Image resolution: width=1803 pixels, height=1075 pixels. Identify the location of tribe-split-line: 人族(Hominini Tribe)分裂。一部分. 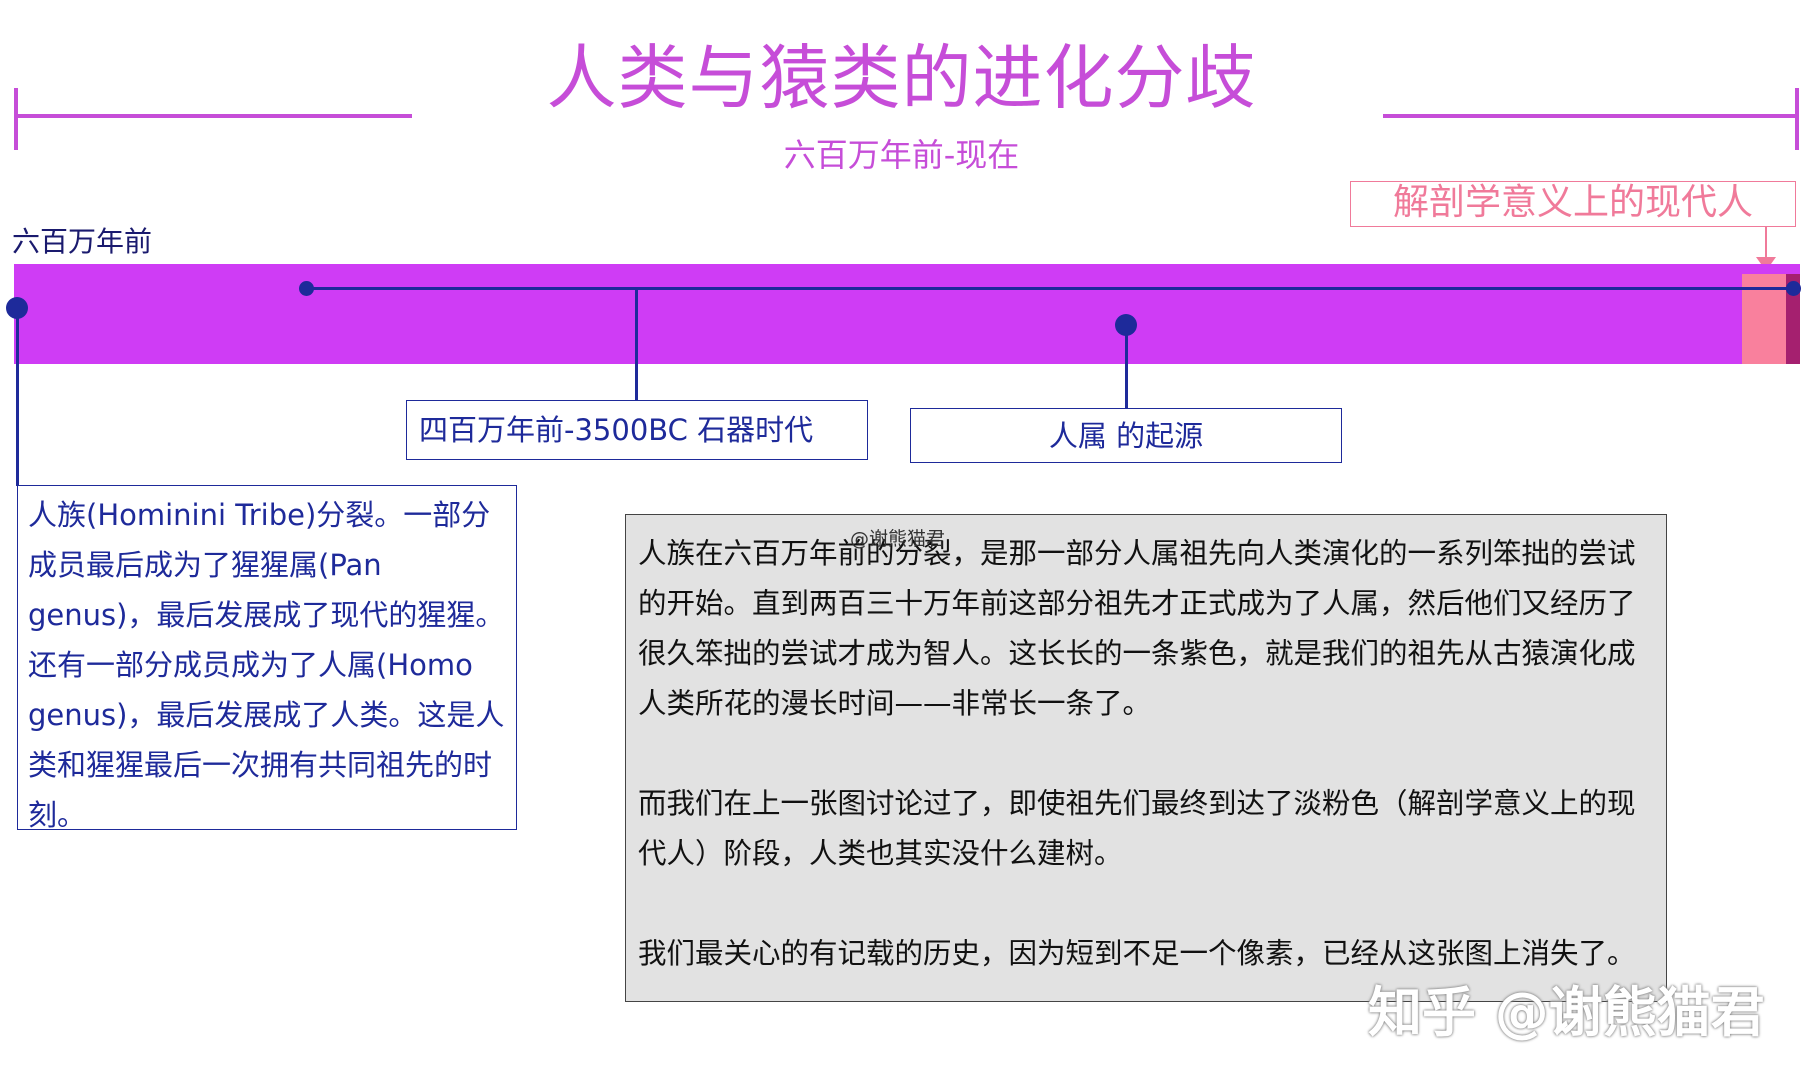
(259, 515).